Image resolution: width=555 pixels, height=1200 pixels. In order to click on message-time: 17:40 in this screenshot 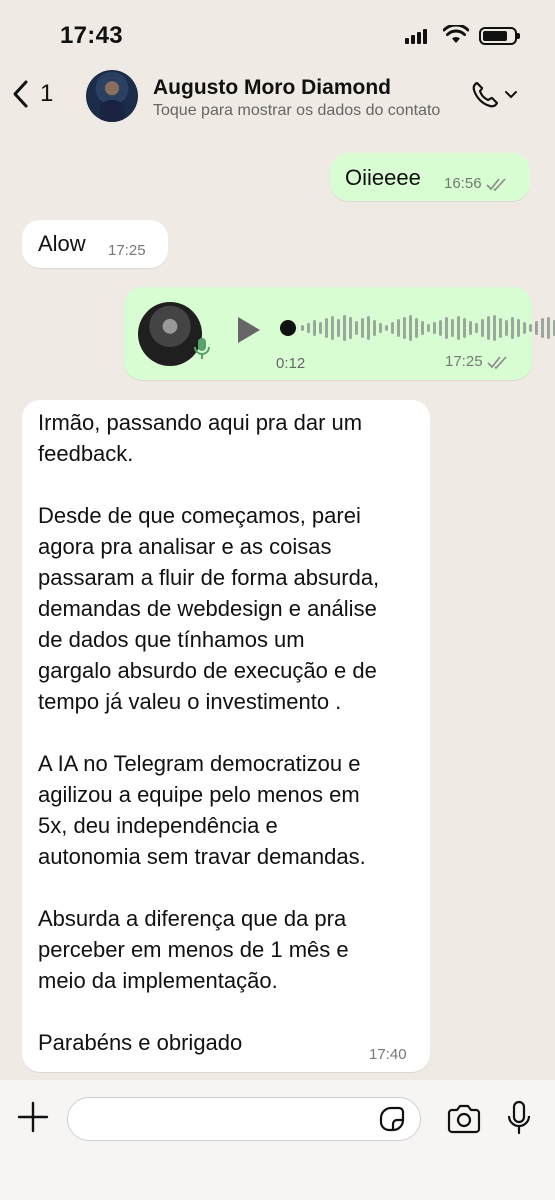, I will do `click(388, 1054)`.